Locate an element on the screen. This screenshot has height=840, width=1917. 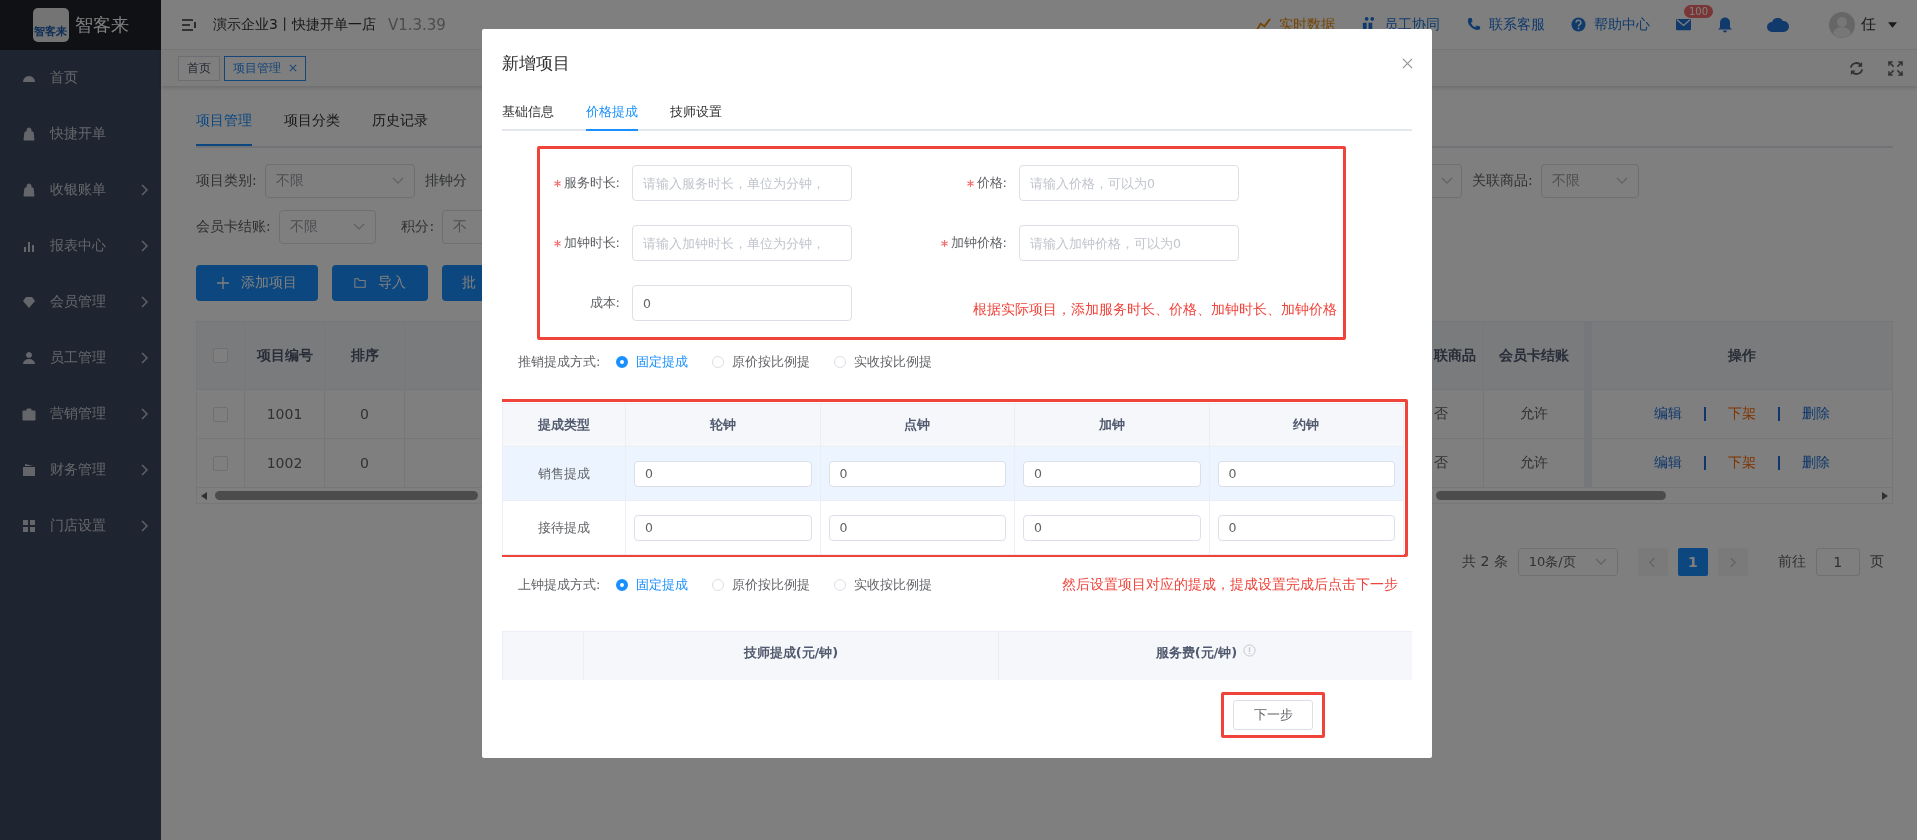
dialog-tab: 技师设置 is located at coordinates (696, 111).